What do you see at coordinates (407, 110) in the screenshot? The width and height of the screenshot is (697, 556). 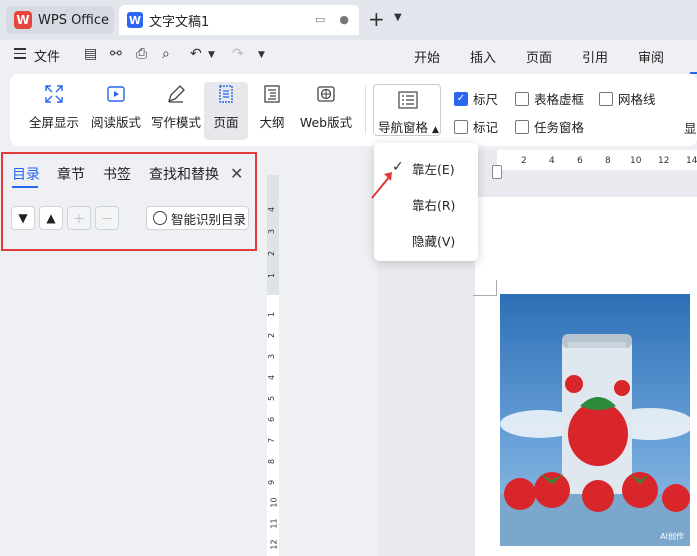 I see `navigation-pane-button: 导航窗格 ▲` at bounding box center [407, 110].